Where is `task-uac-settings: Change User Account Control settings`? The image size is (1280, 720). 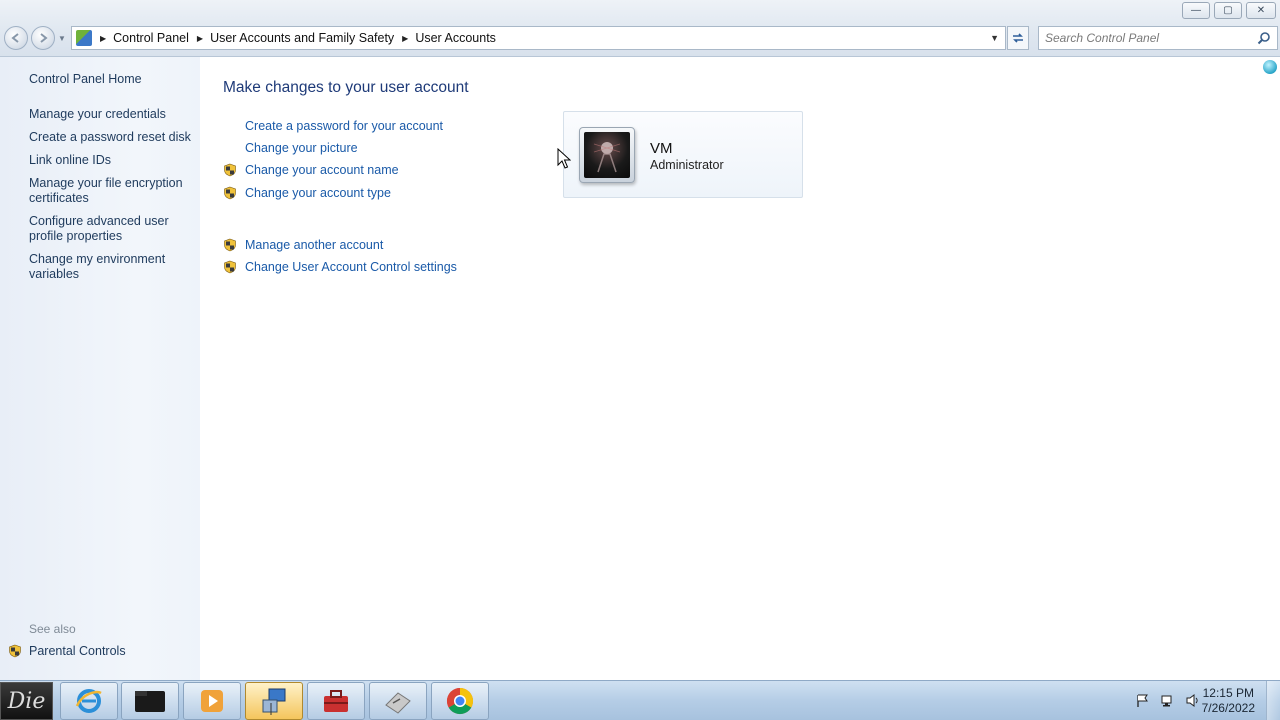
task-uac-settings: Change User Account Control settings is located at coordinates (340, 267).